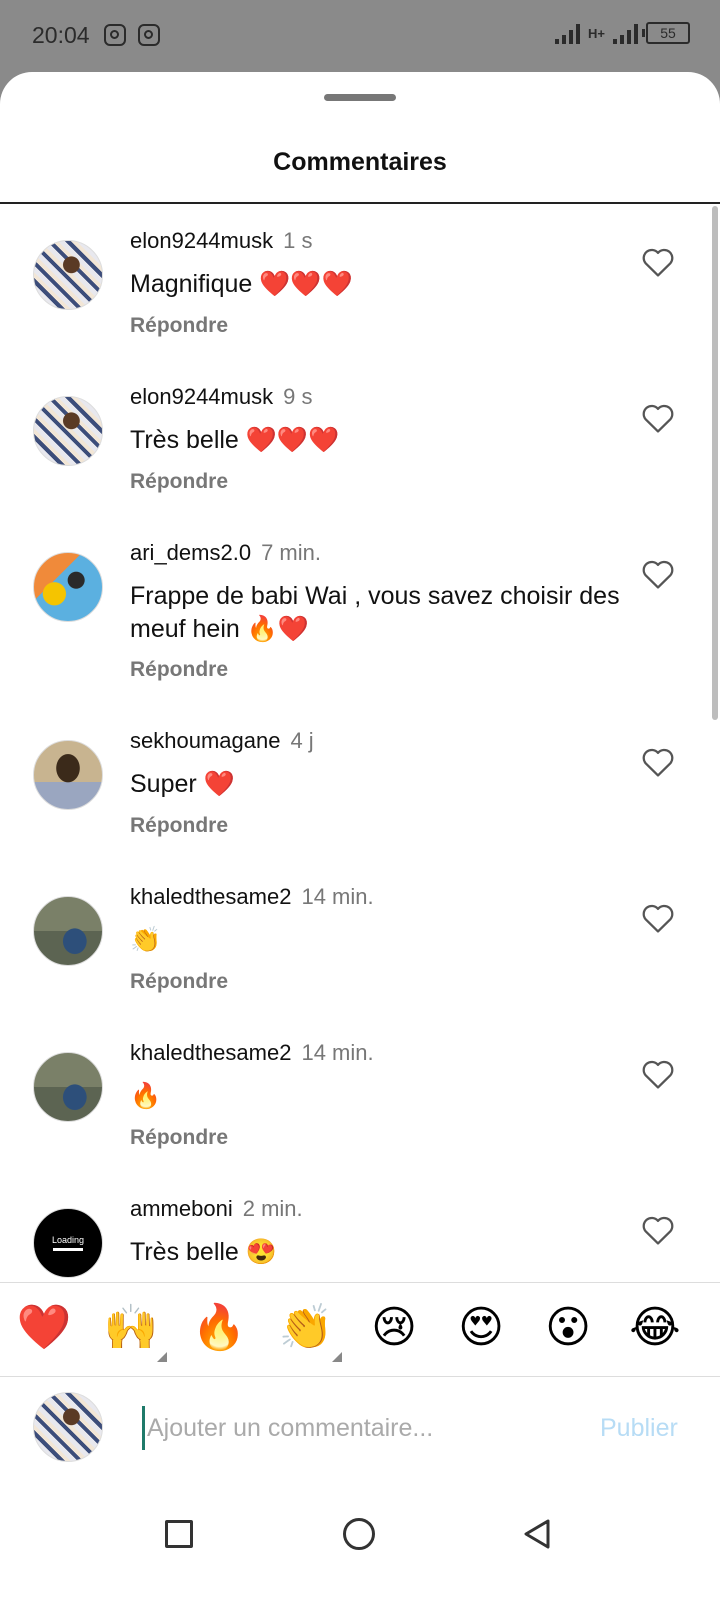  Describe the element at coordinates (359, 1534) in the screenshot. I see `home-icon` at that location.